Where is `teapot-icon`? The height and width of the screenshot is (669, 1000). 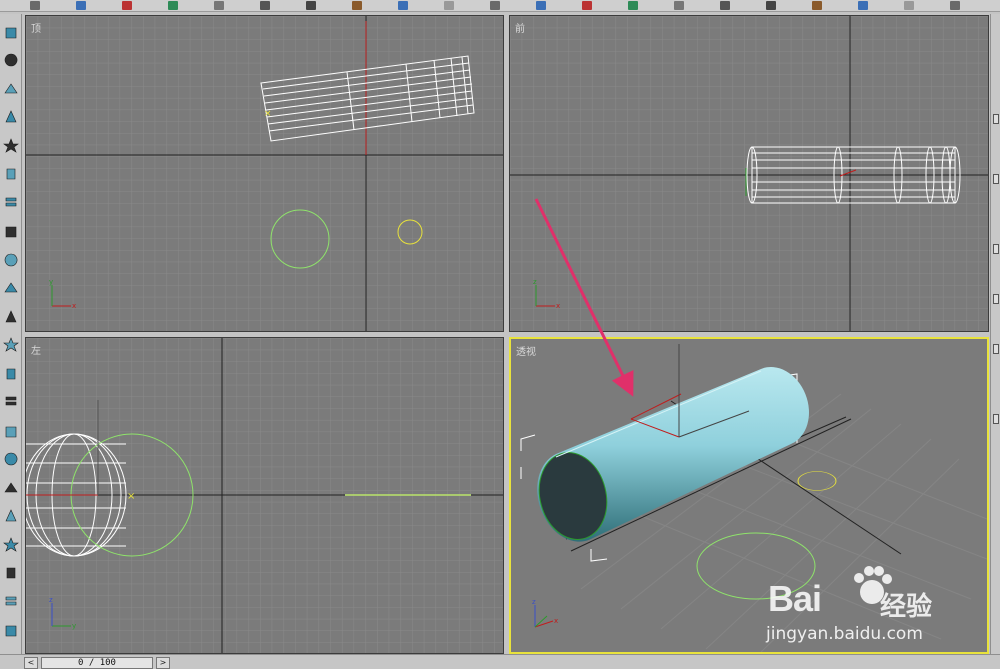 teapot-icon is located at coordinates (10, 88).